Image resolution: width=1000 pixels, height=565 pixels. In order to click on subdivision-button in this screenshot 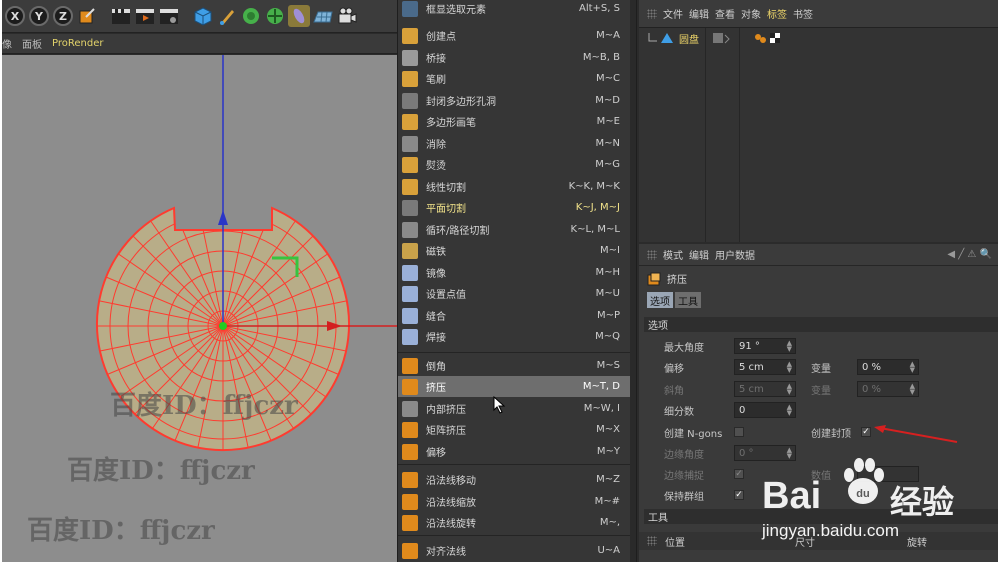, I will do `click(251, 16)`.